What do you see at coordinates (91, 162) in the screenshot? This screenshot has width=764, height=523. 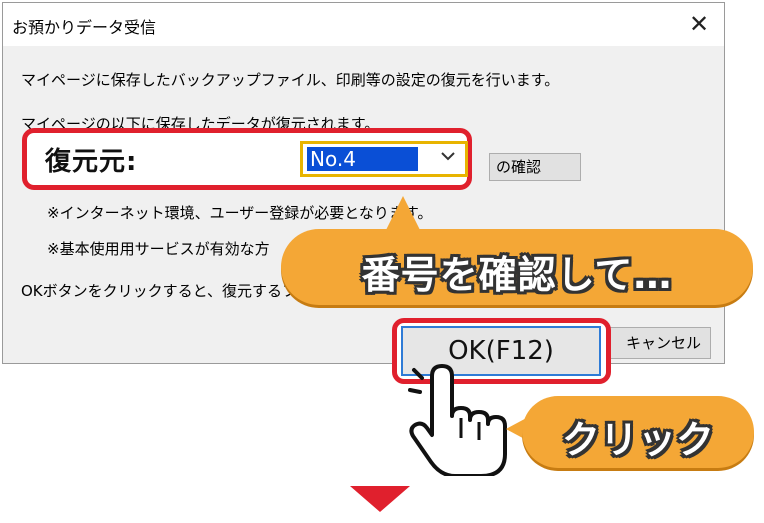 I see `restore-source-label: 復元元:` at bounding box center [91, 162].